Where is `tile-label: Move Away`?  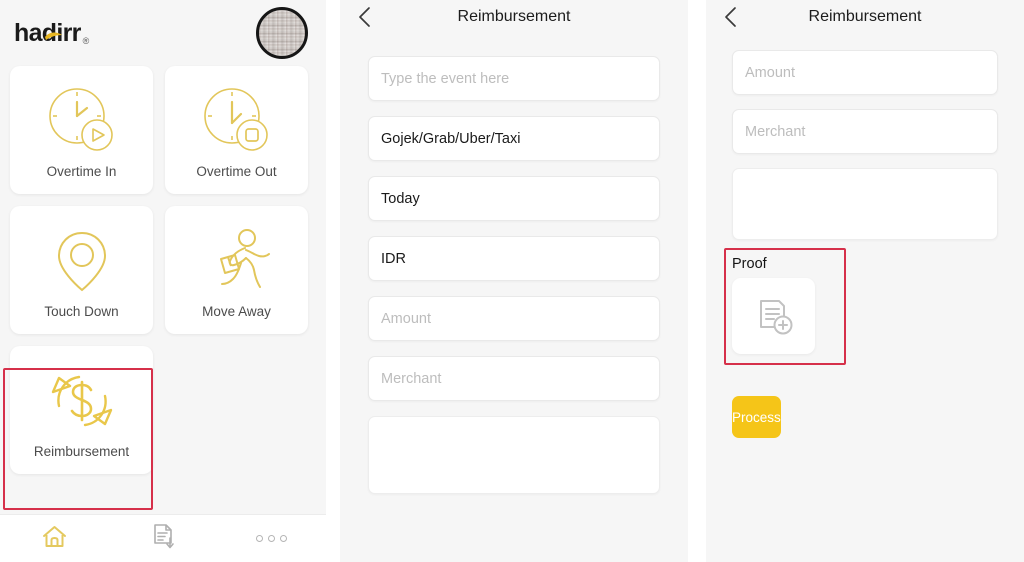
tile-label: Move Away is located at coordinates (236, 311).